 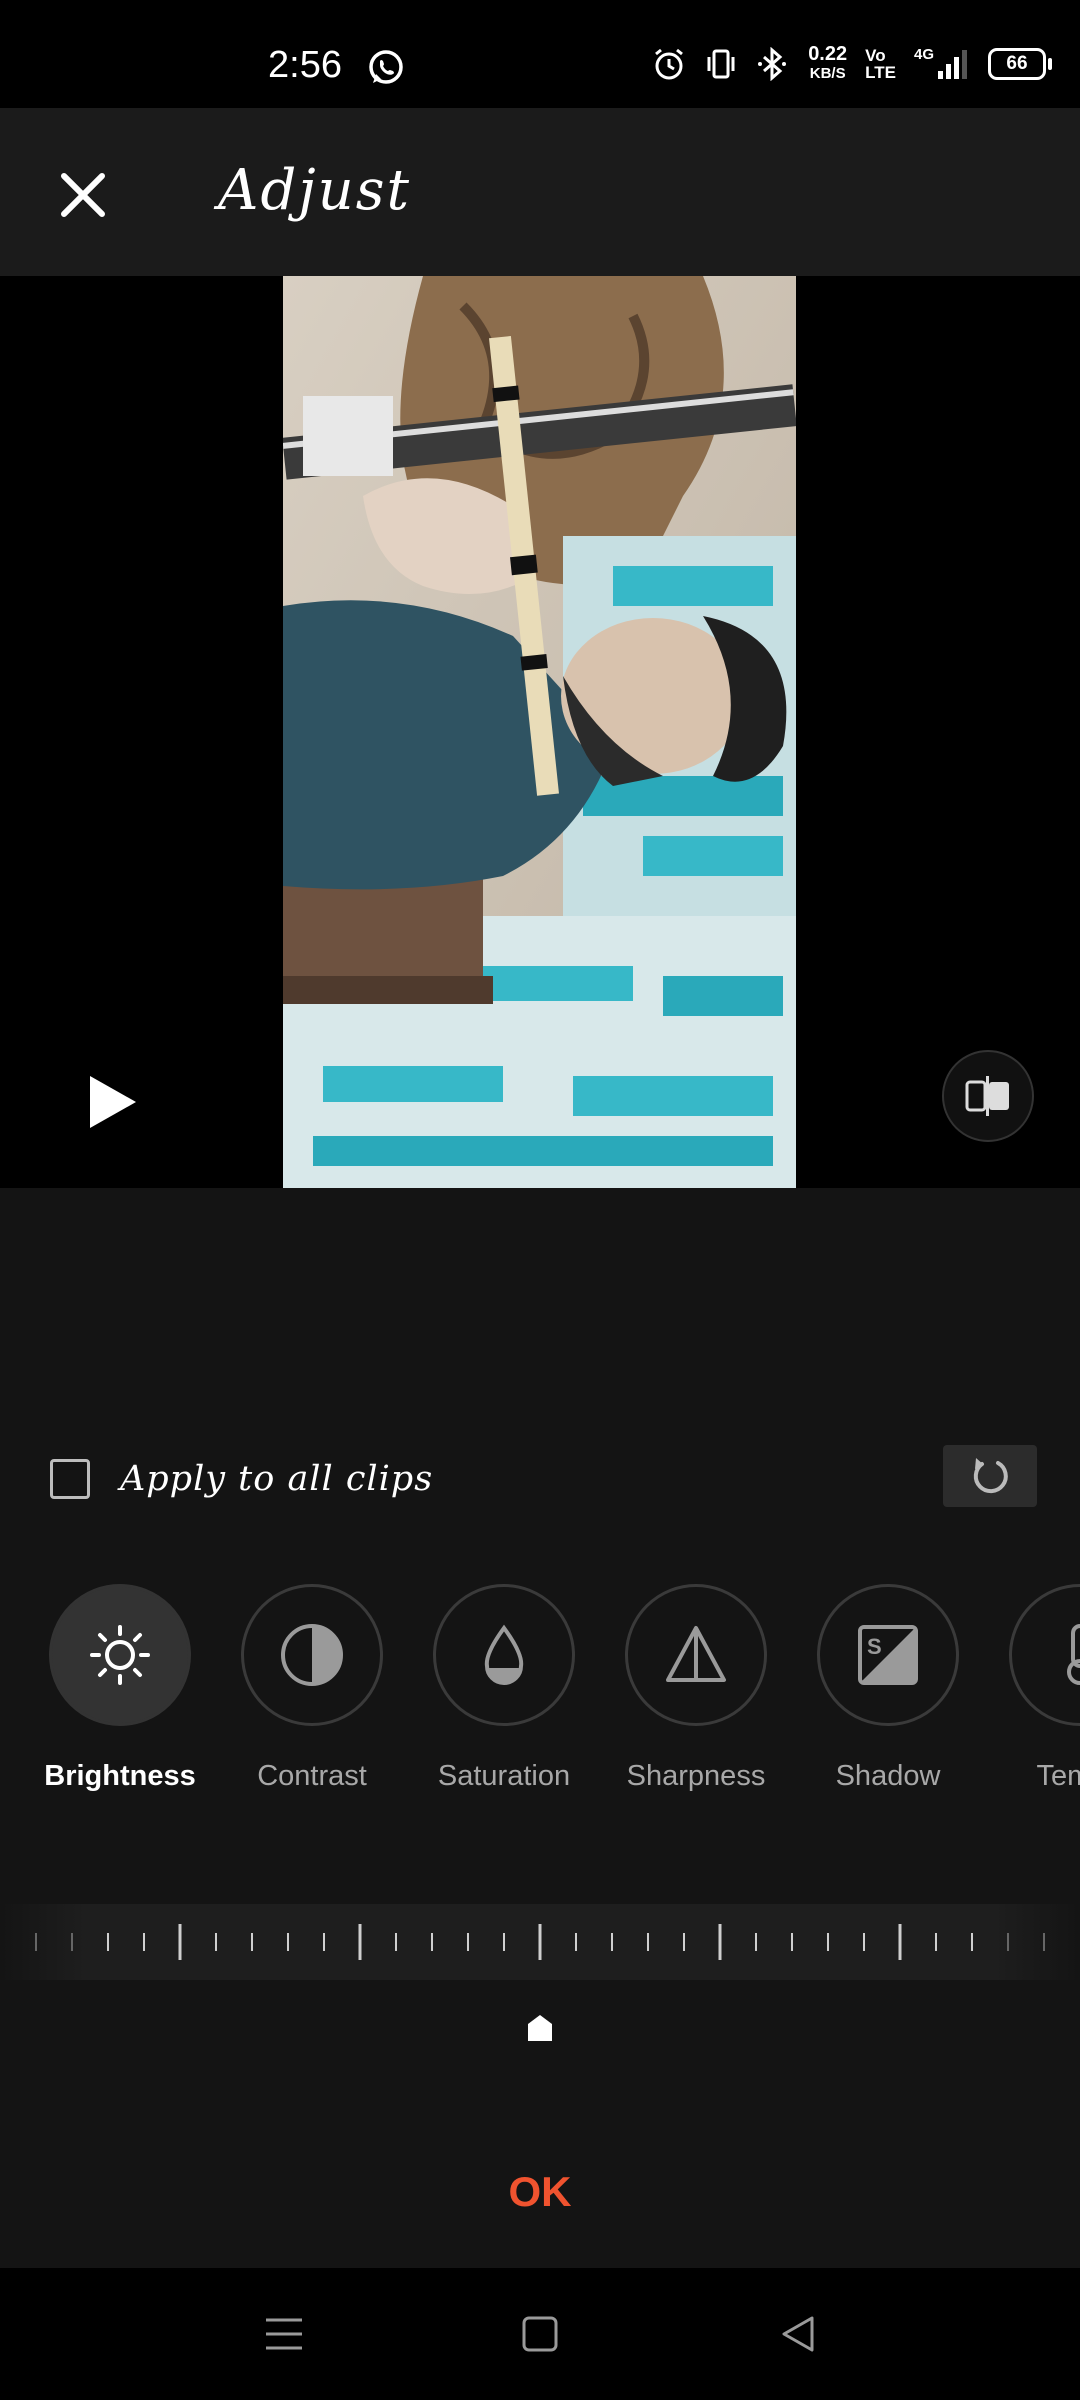 What do you see at coordinates (874, 1646) in the screenshot?
I see `svg-text: S` at bounding box center [874, 1646].